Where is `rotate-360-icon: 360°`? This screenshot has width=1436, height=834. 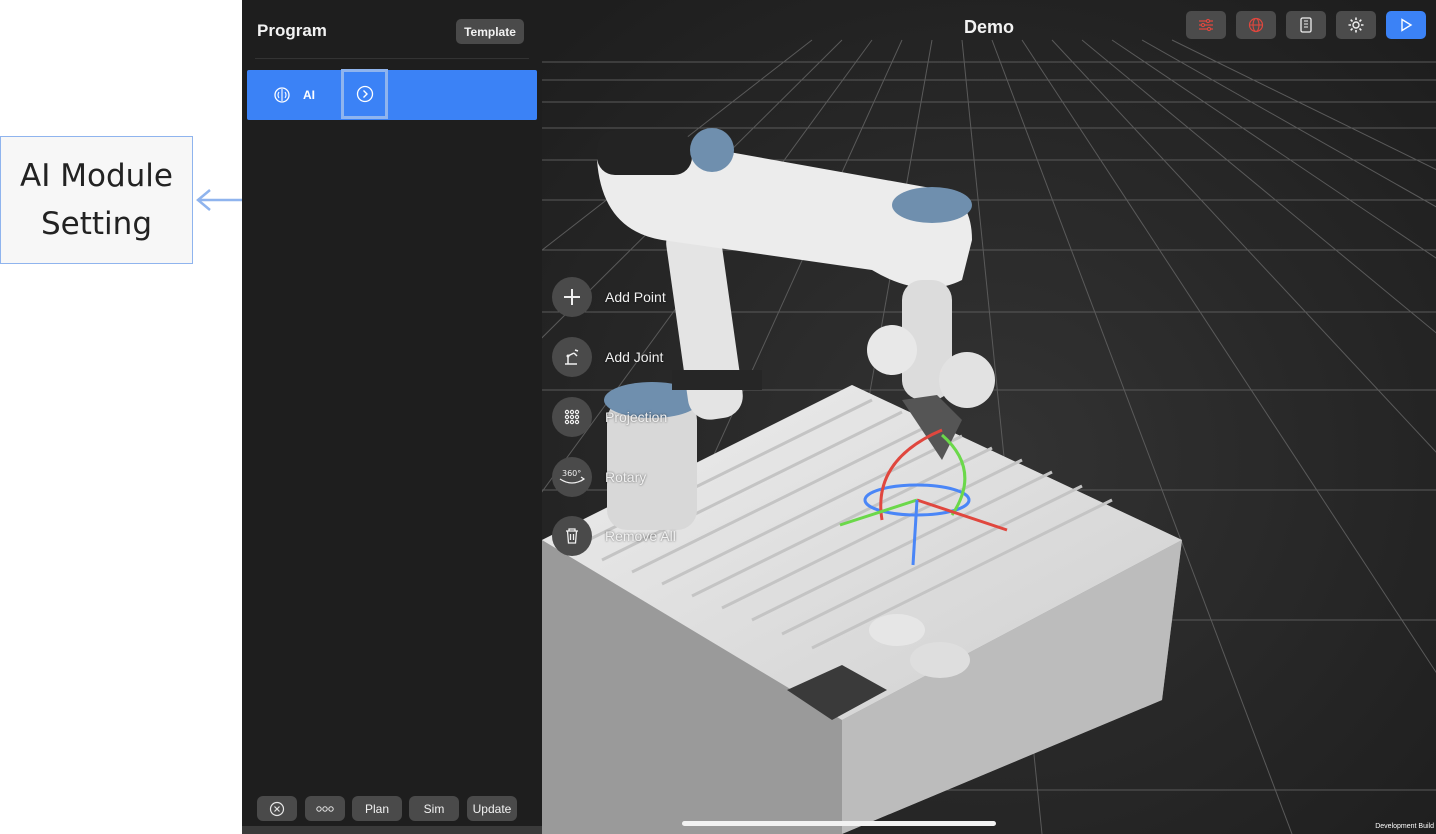 rotate-360-icon: 360° is located at coordinates (572, 476).